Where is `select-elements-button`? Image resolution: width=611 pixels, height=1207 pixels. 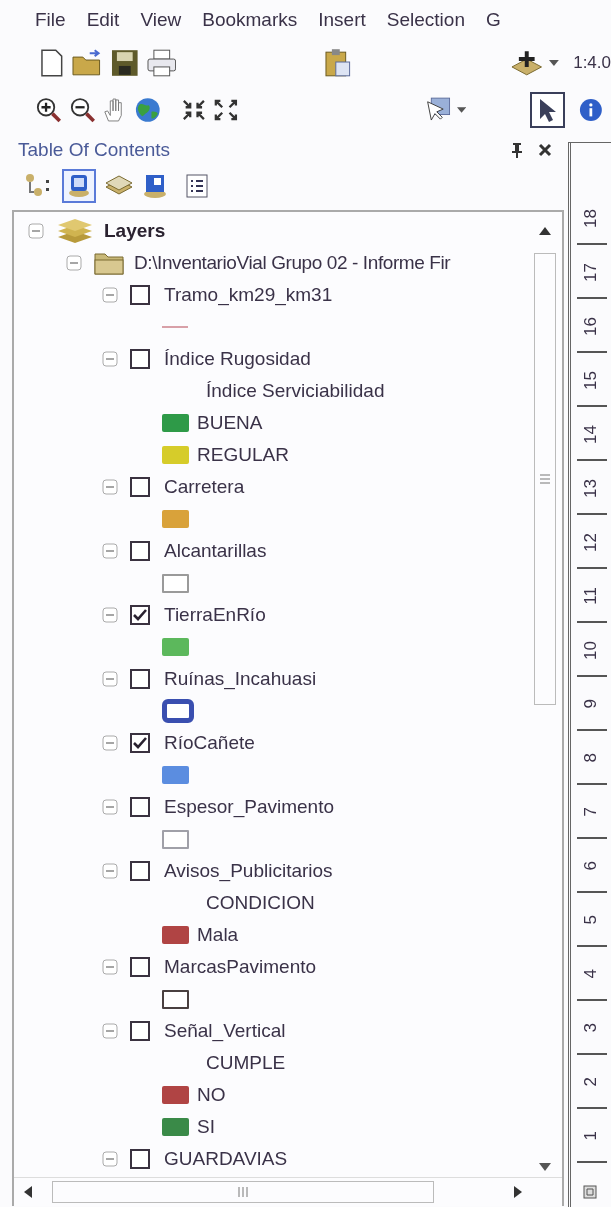 select-elements-button is located at coordinates (548, 110).